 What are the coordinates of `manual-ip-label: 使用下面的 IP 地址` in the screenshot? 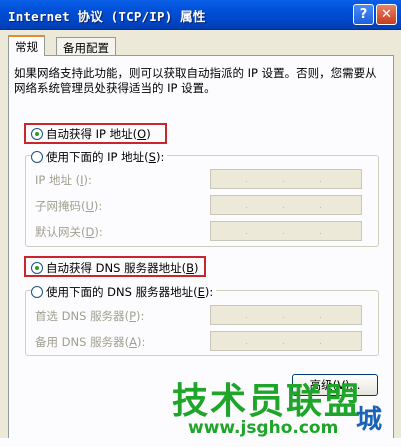 It's located at (95, 157).